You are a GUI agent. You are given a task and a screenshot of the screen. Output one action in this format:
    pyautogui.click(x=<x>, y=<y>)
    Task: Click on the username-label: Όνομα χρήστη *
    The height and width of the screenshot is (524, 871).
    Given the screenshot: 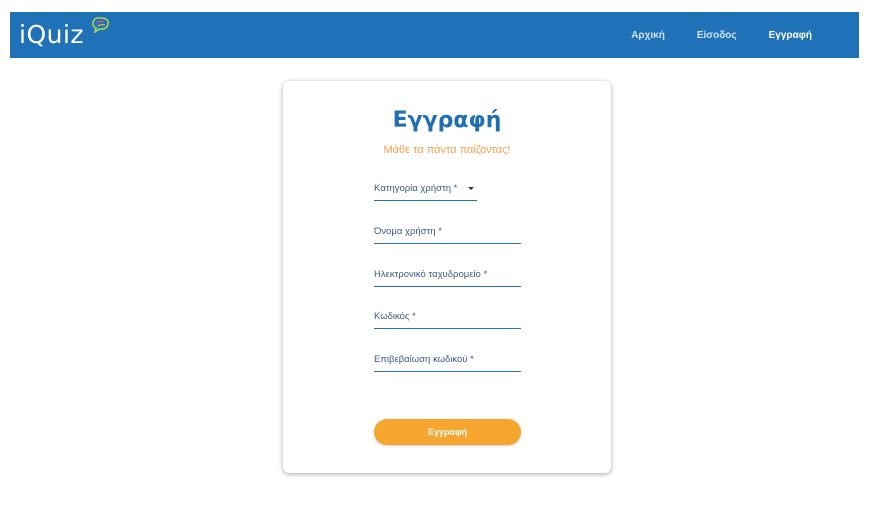 What is the action you would take?
    pyautogui.click(x=408, y=231)
    